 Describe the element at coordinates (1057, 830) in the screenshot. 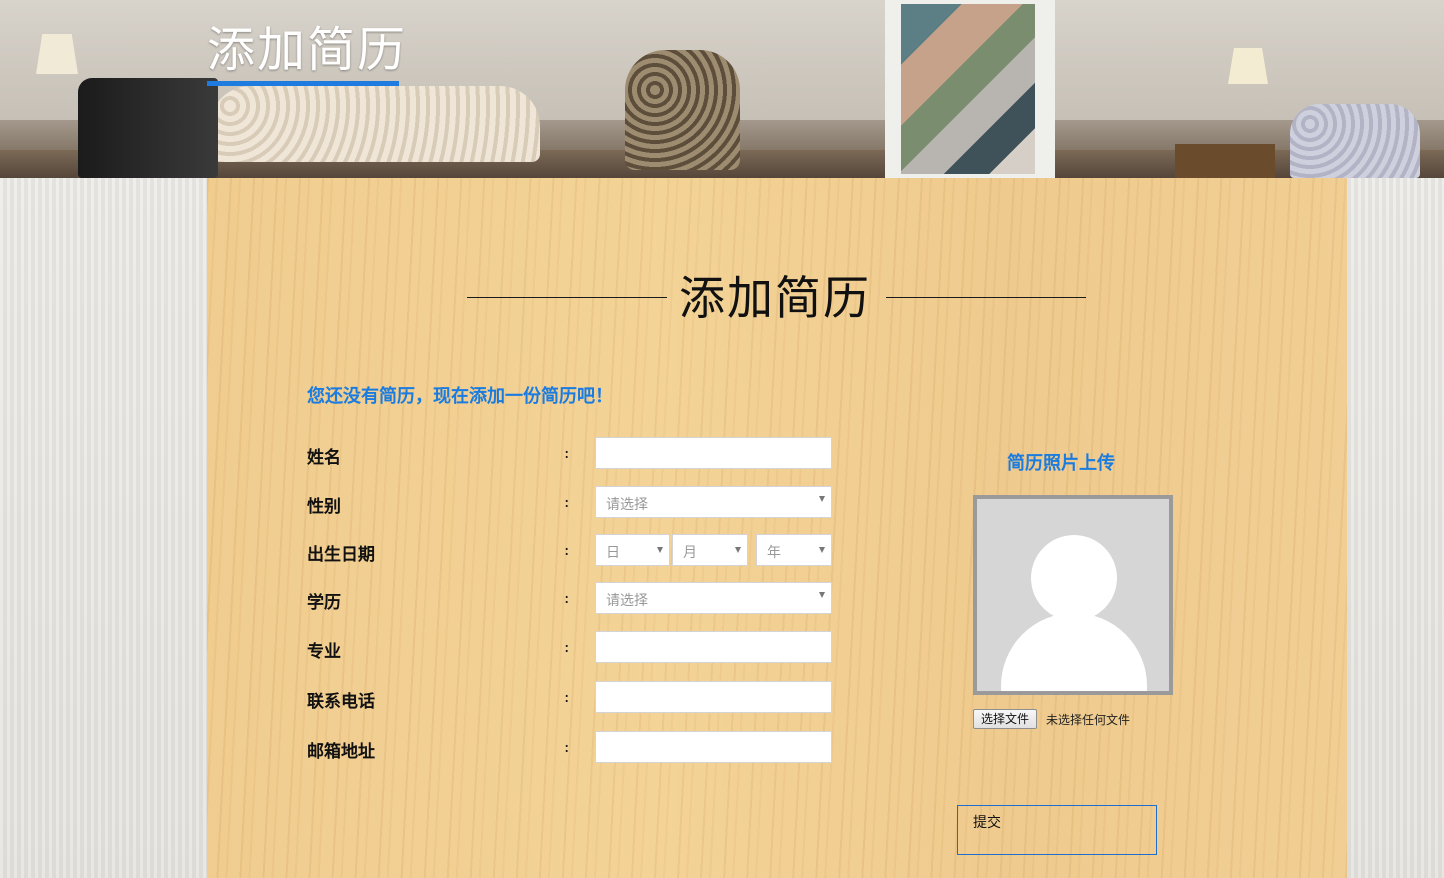

I see `submit-button: 提交` at that location.